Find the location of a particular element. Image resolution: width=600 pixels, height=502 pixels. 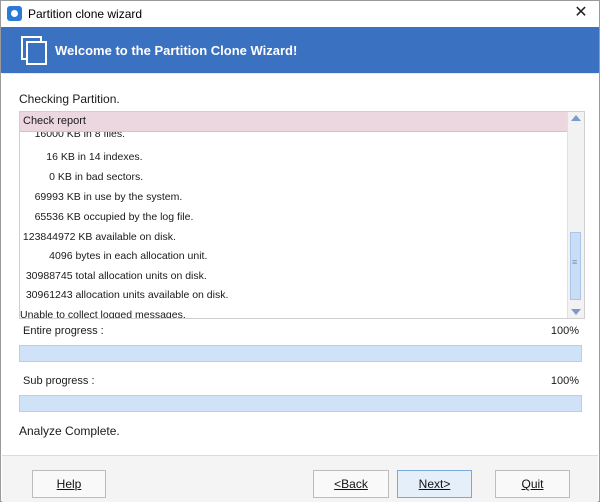

next-button: Next> is located at coordinates (434, 484).